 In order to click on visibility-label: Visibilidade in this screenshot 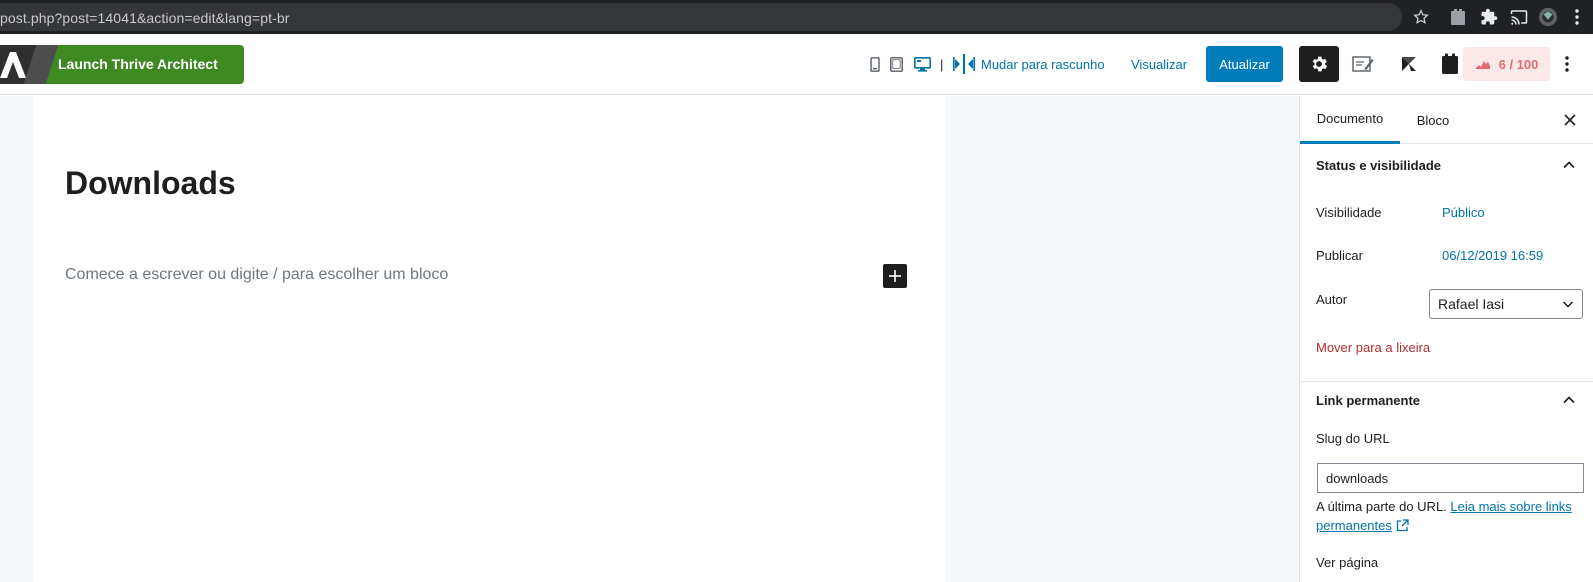, I will do `click(1349, 212)`.